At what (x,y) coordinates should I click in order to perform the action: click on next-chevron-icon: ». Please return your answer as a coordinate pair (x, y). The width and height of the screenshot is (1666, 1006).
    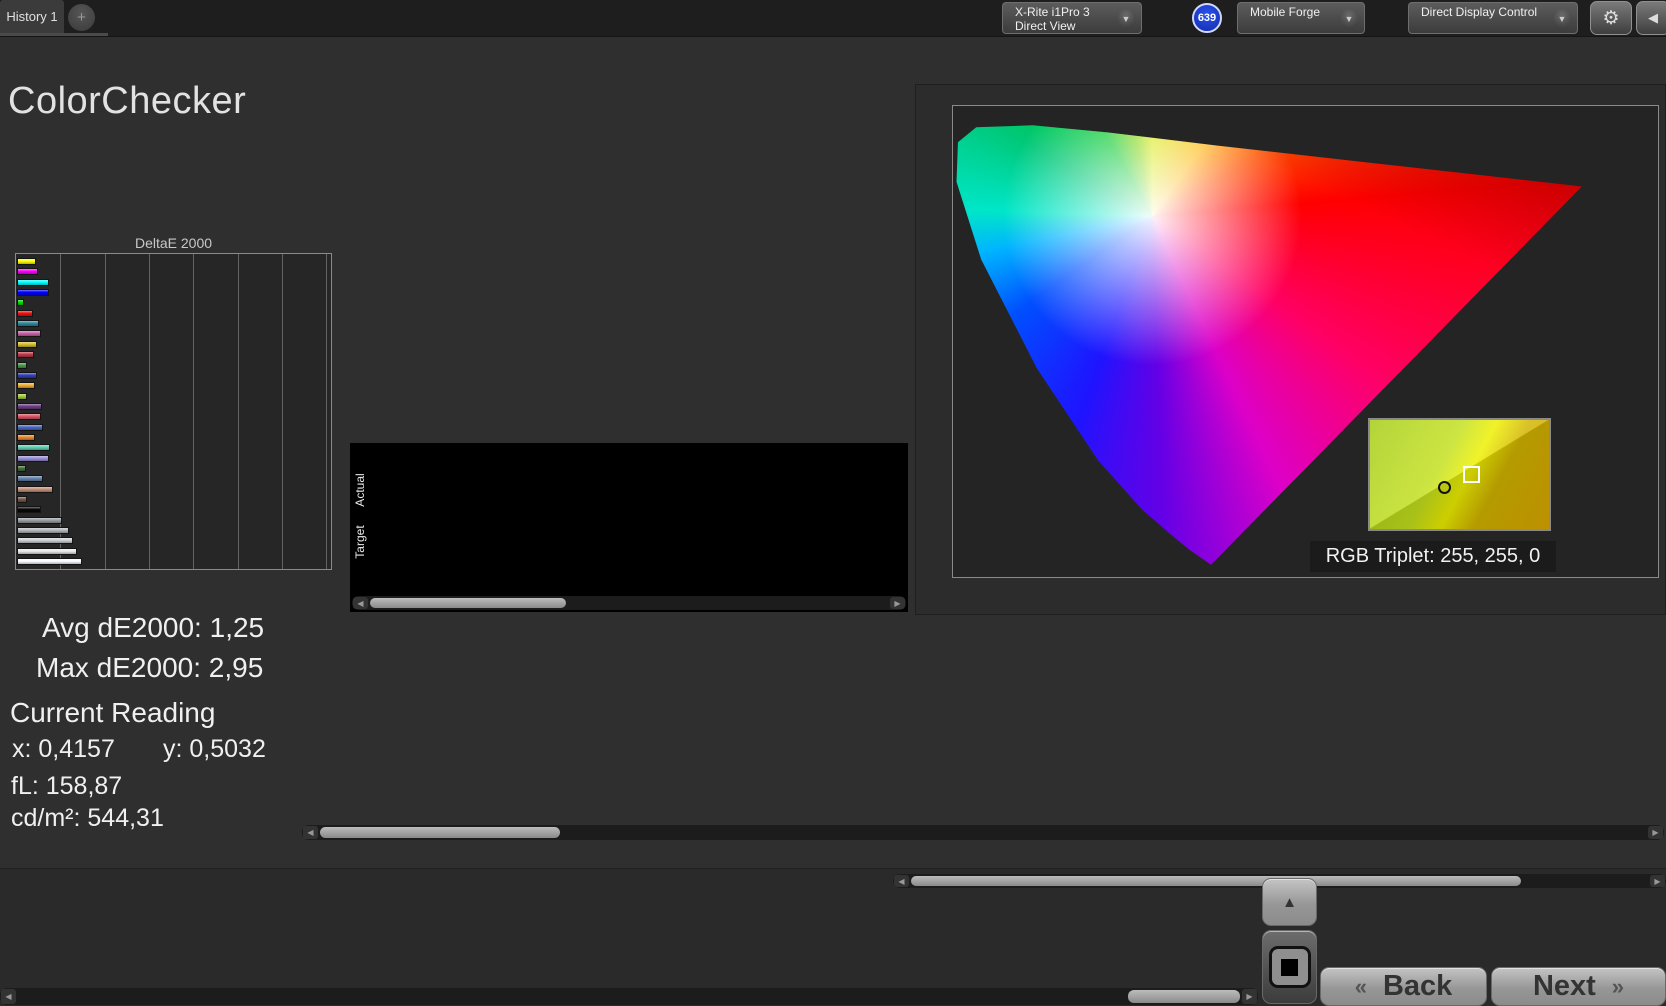
    Looking at the image, I should click on (1618, 986).